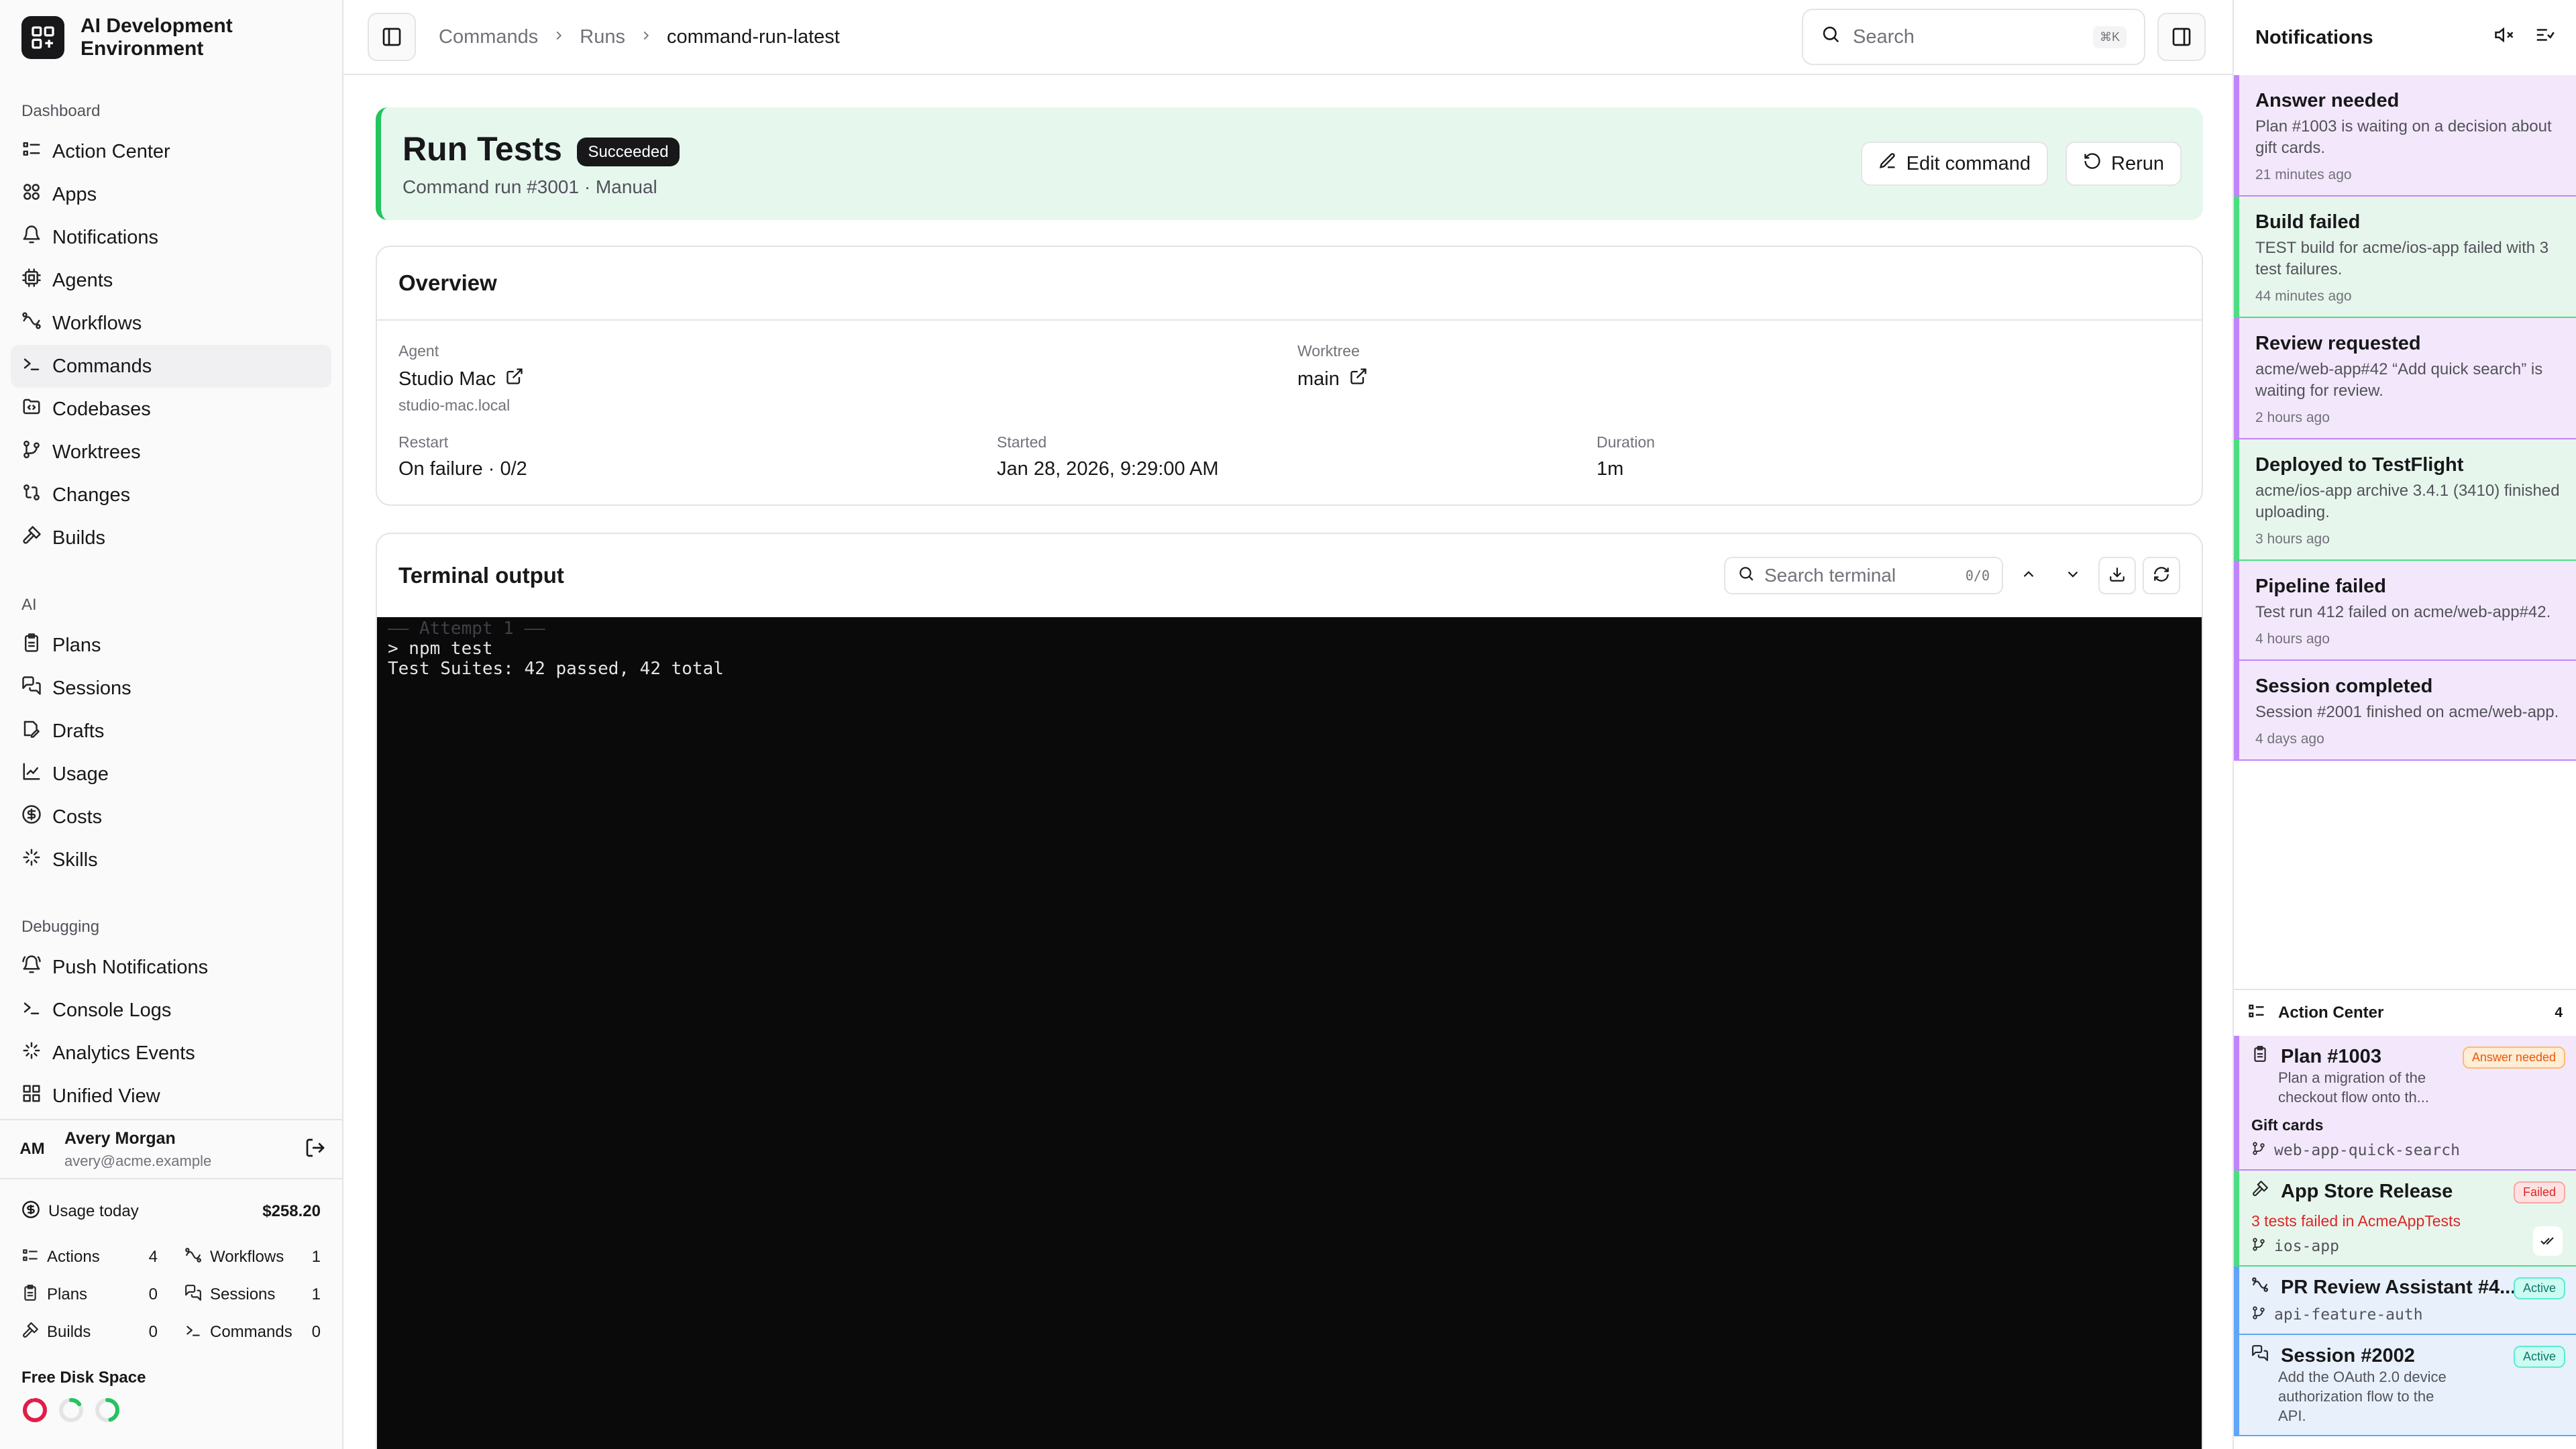 The image size is (2576, 1449). What do you see at coordinates (31, 538) in the screenshot?
I see `hammer-icon` at bounding box center [31, 538].